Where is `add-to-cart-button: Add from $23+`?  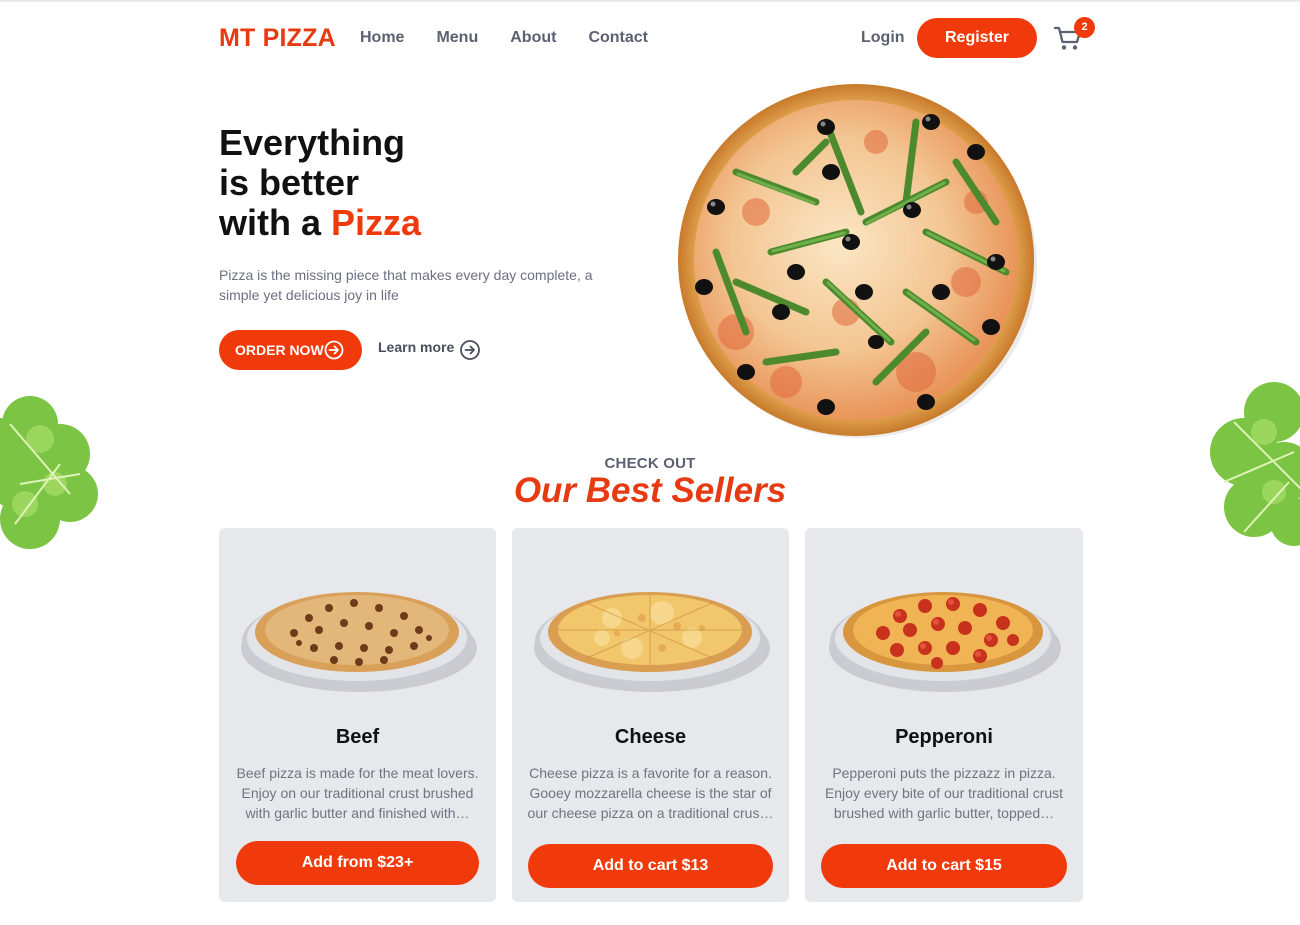 add-to-cart-button: Add from $23+ is located at coordinates (357, 863).